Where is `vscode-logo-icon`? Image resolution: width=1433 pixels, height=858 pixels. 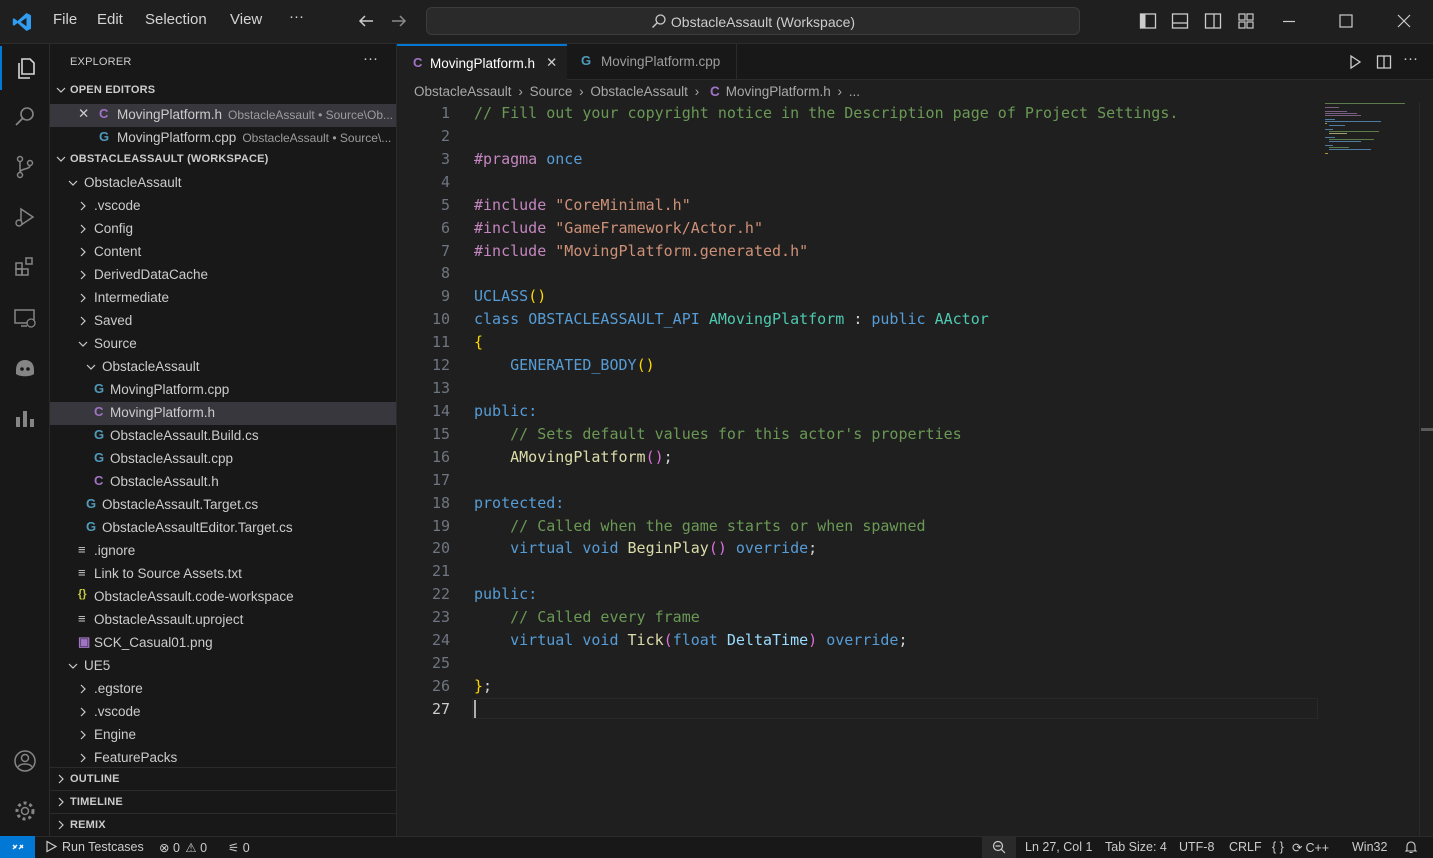 vscode-logo-icon is located at coordinates (22, 22).